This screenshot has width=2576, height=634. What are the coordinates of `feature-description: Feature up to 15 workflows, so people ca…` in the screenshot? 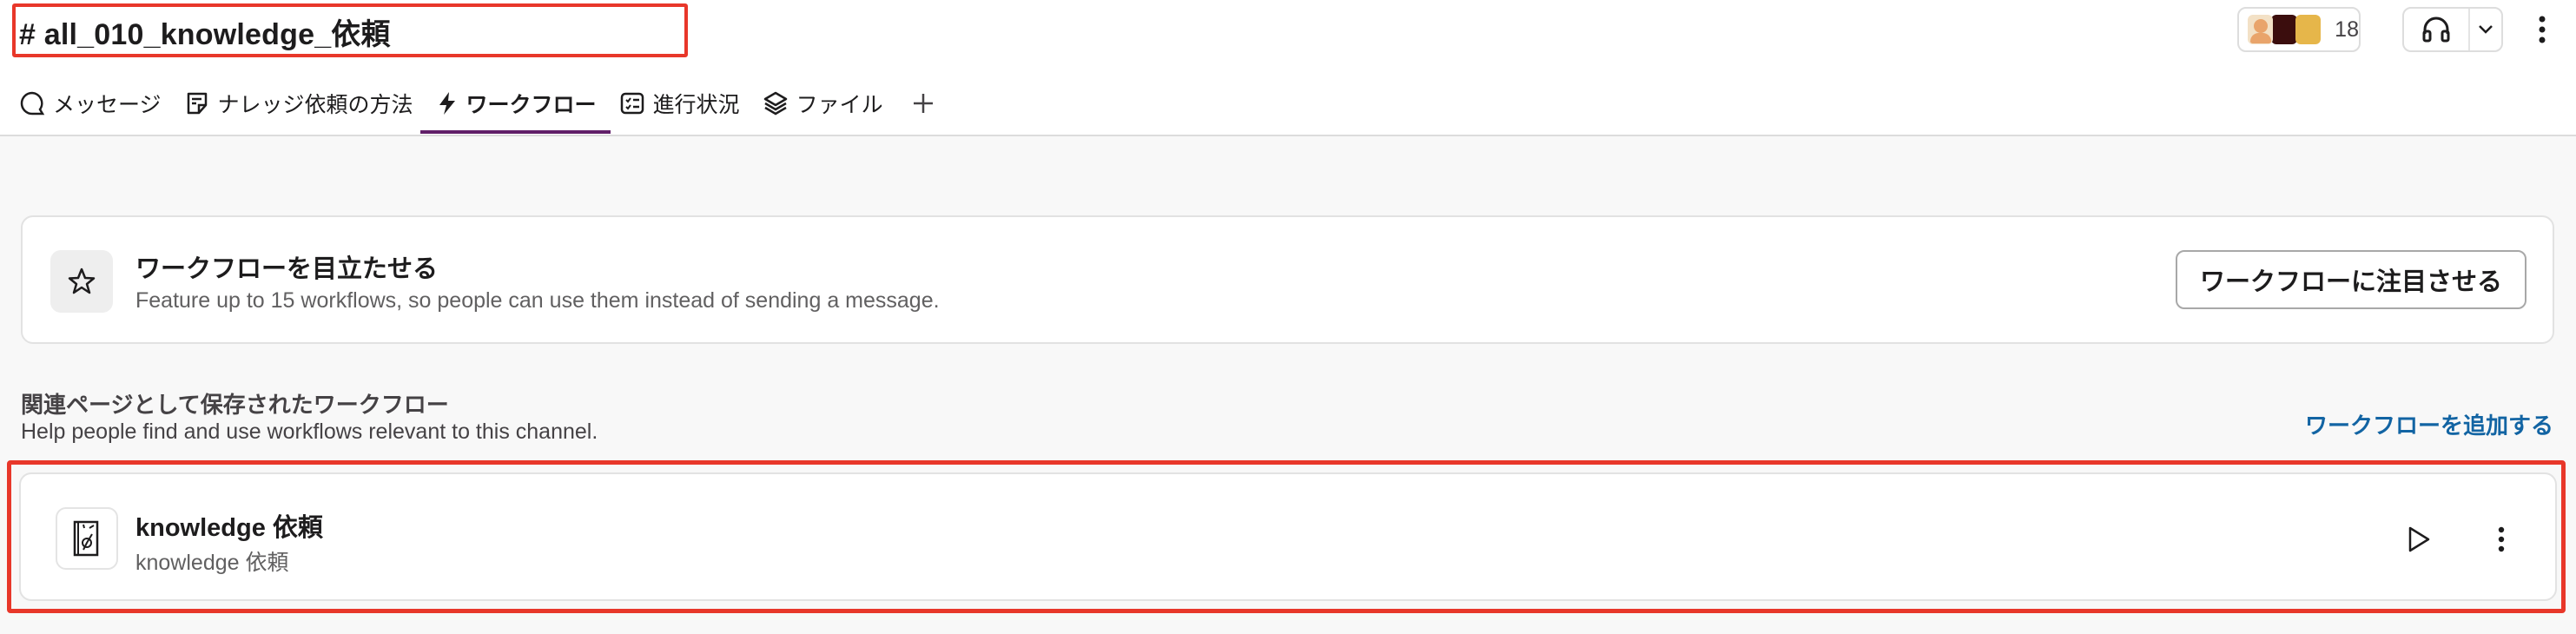 It's located at (537, 300).